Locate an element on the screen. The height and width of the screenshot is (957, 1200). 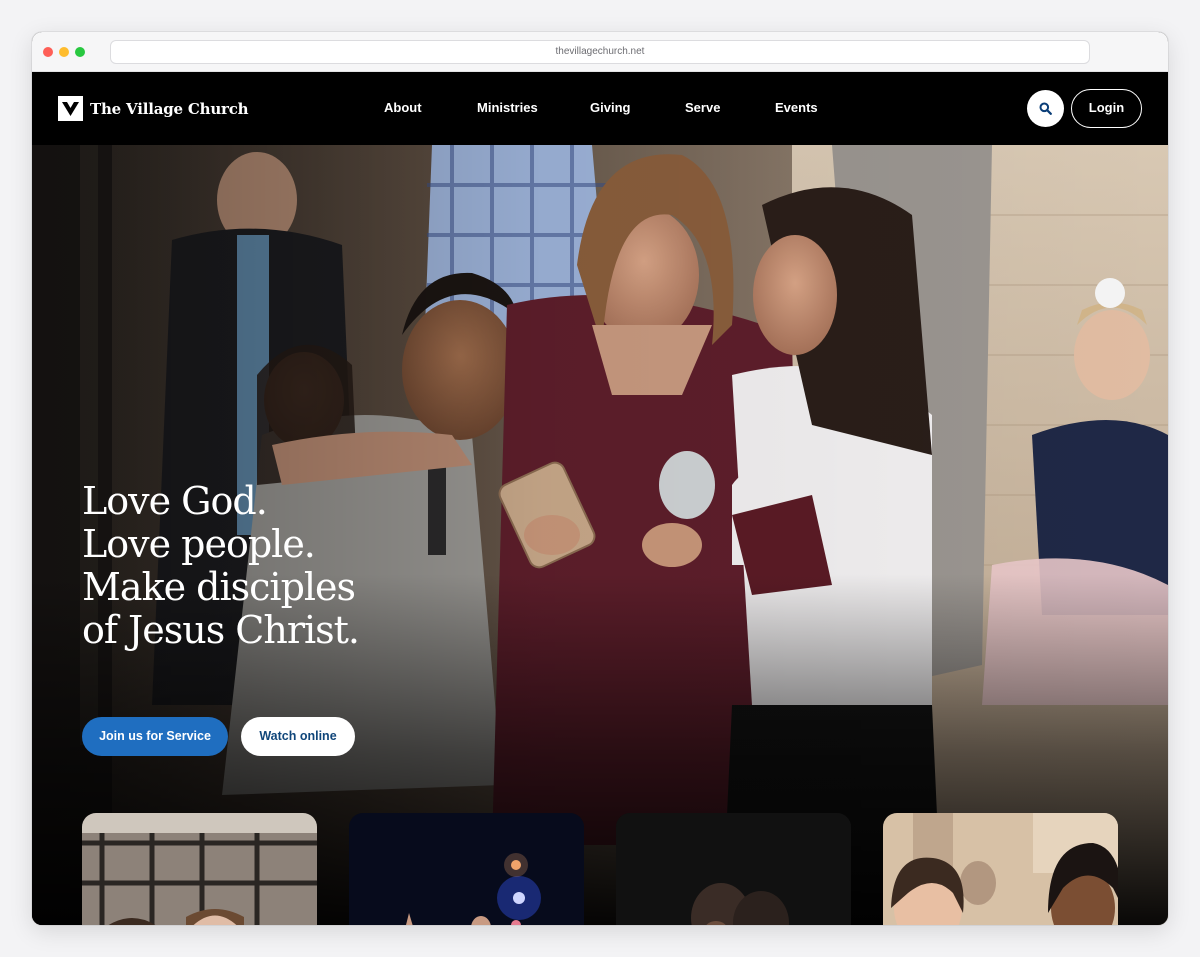
headline-line: of Jesus Christ. is located at coordinates (221, 630).